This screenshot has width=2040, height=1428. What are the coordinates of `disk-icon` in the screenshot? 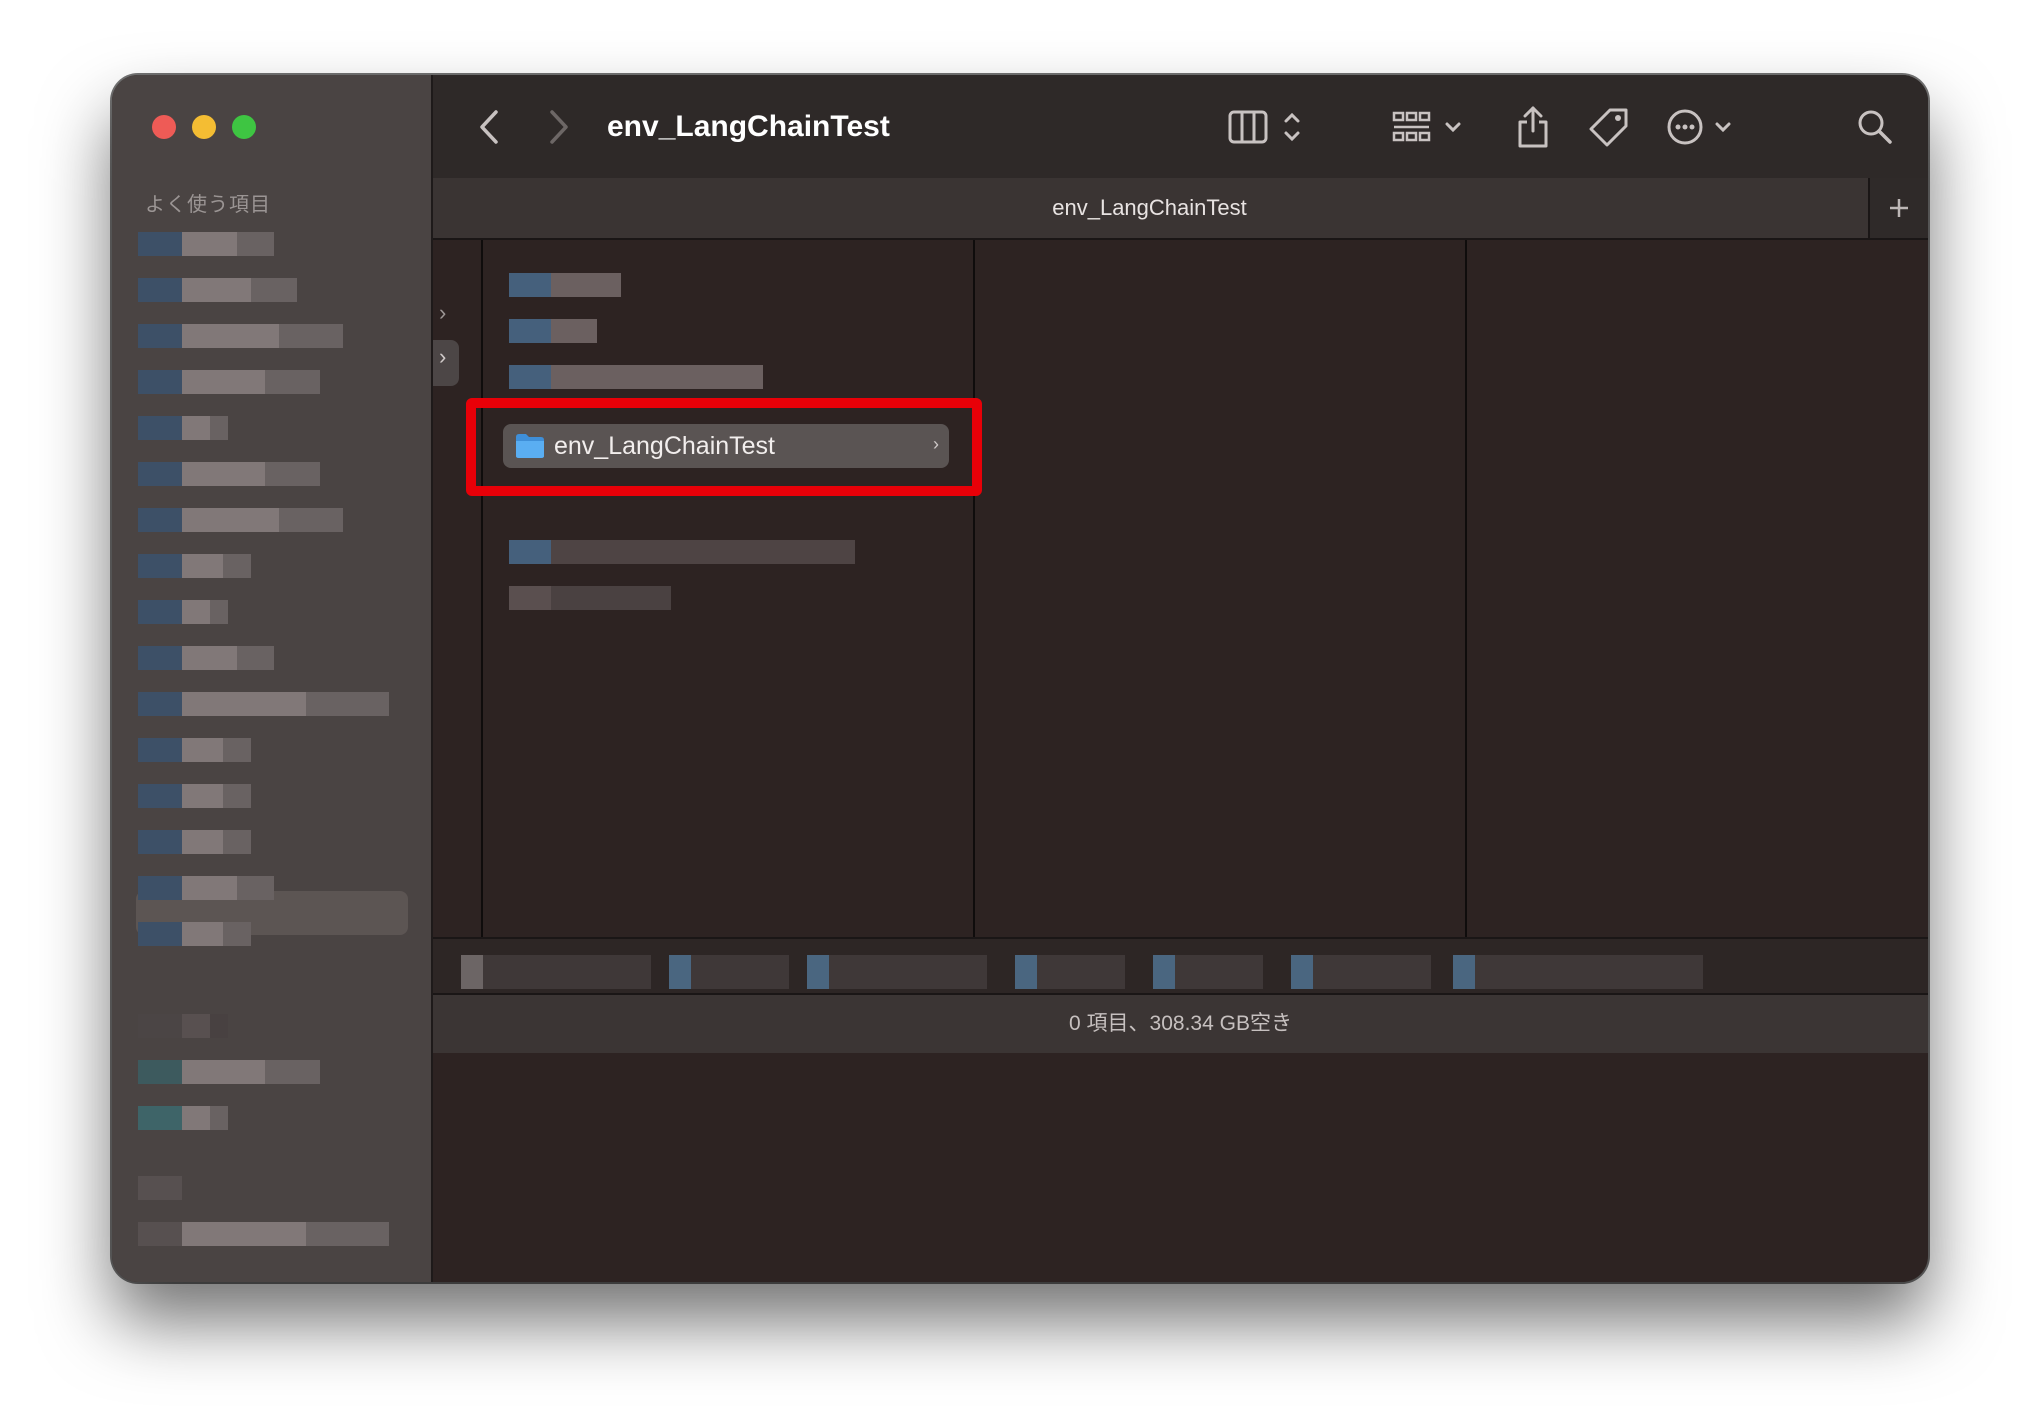 It's located at (472, 972).